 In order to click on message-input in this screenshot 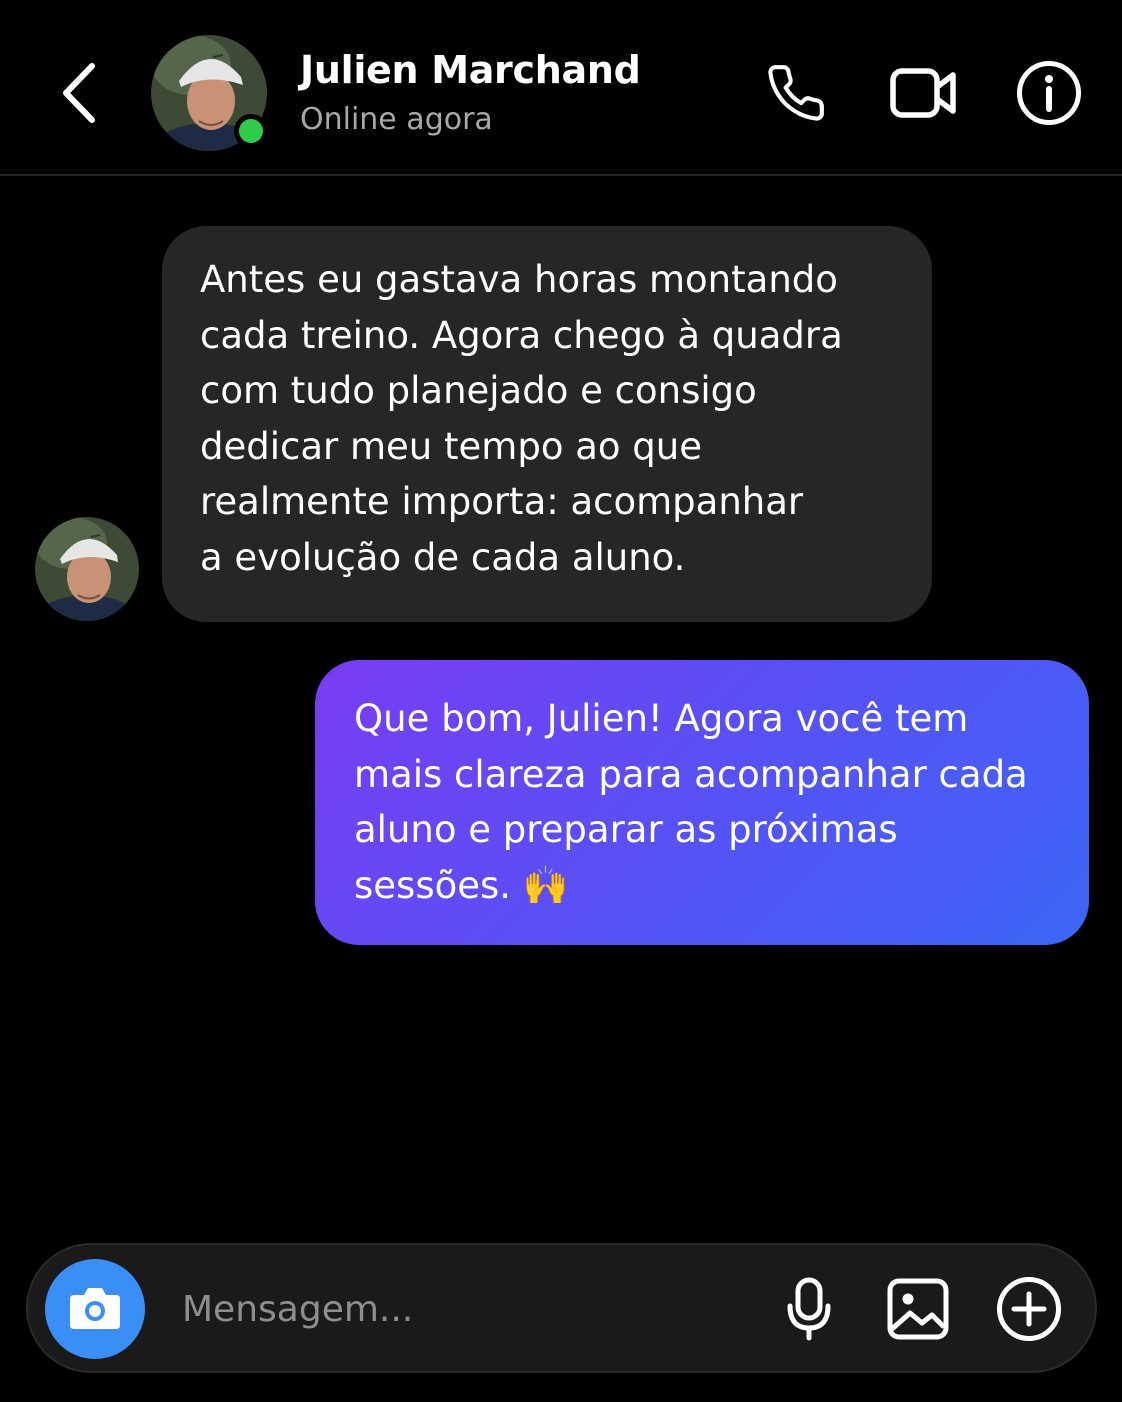, I will do `click(463, 1309)`.